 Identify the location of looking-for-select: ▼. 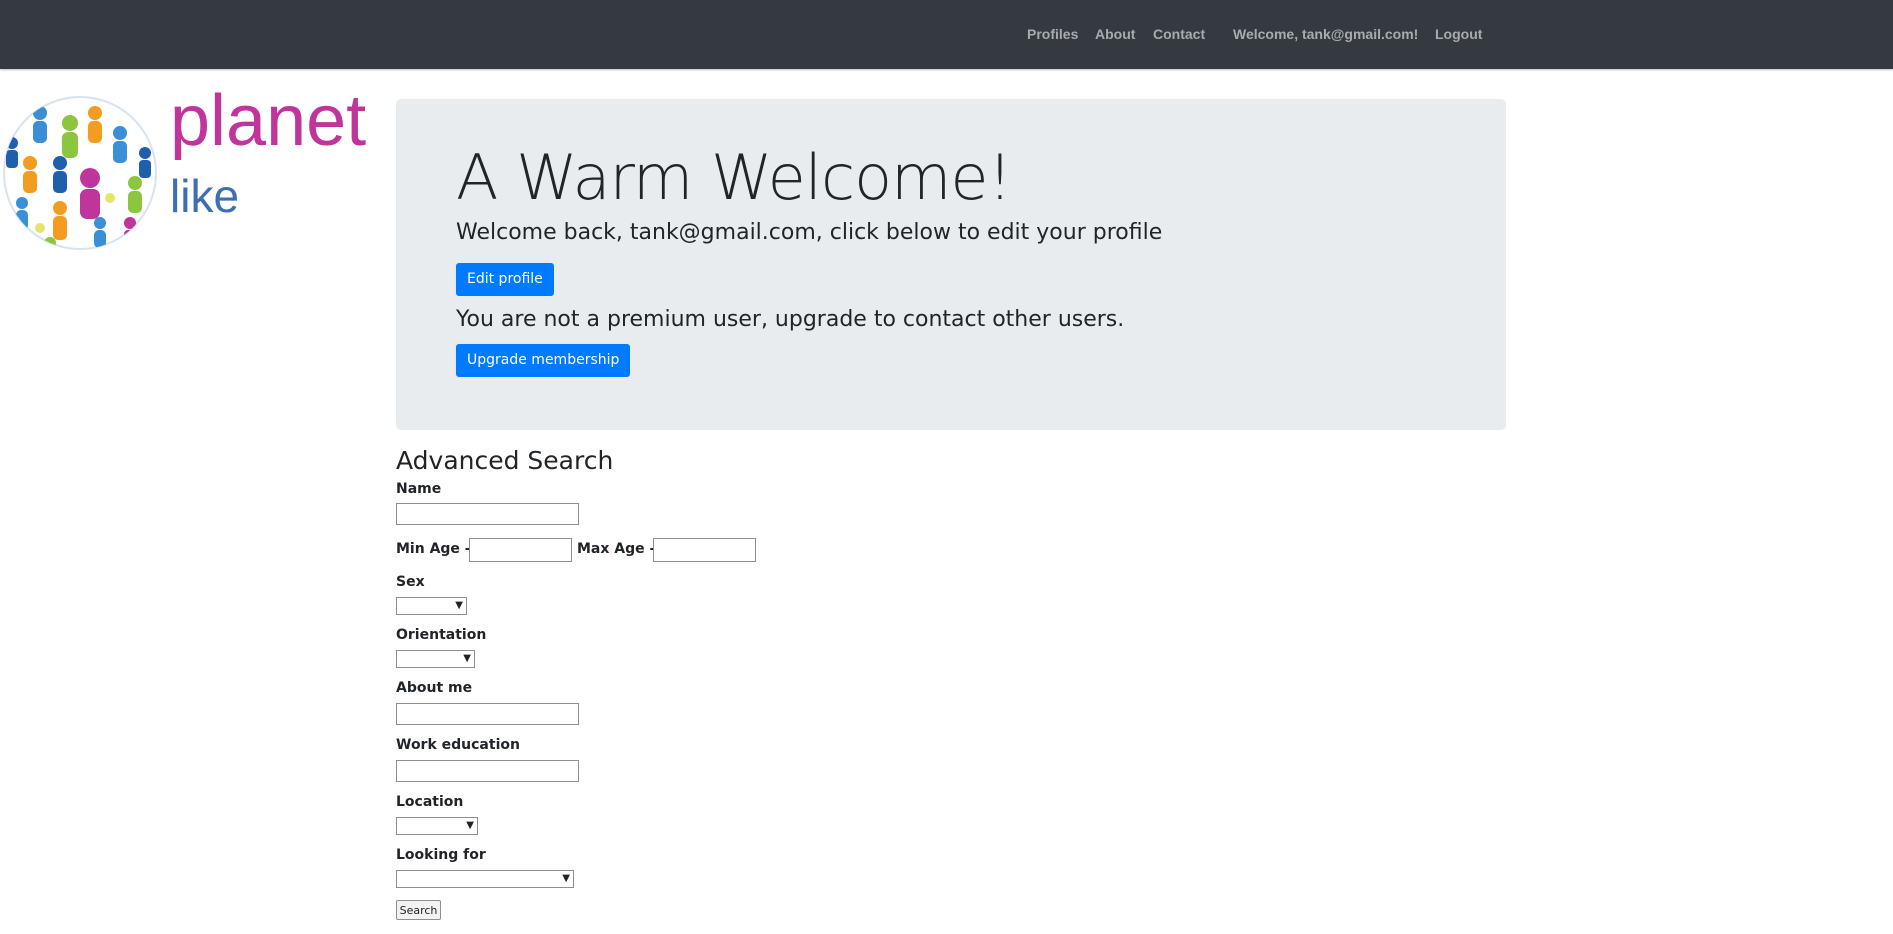
(485, 879).